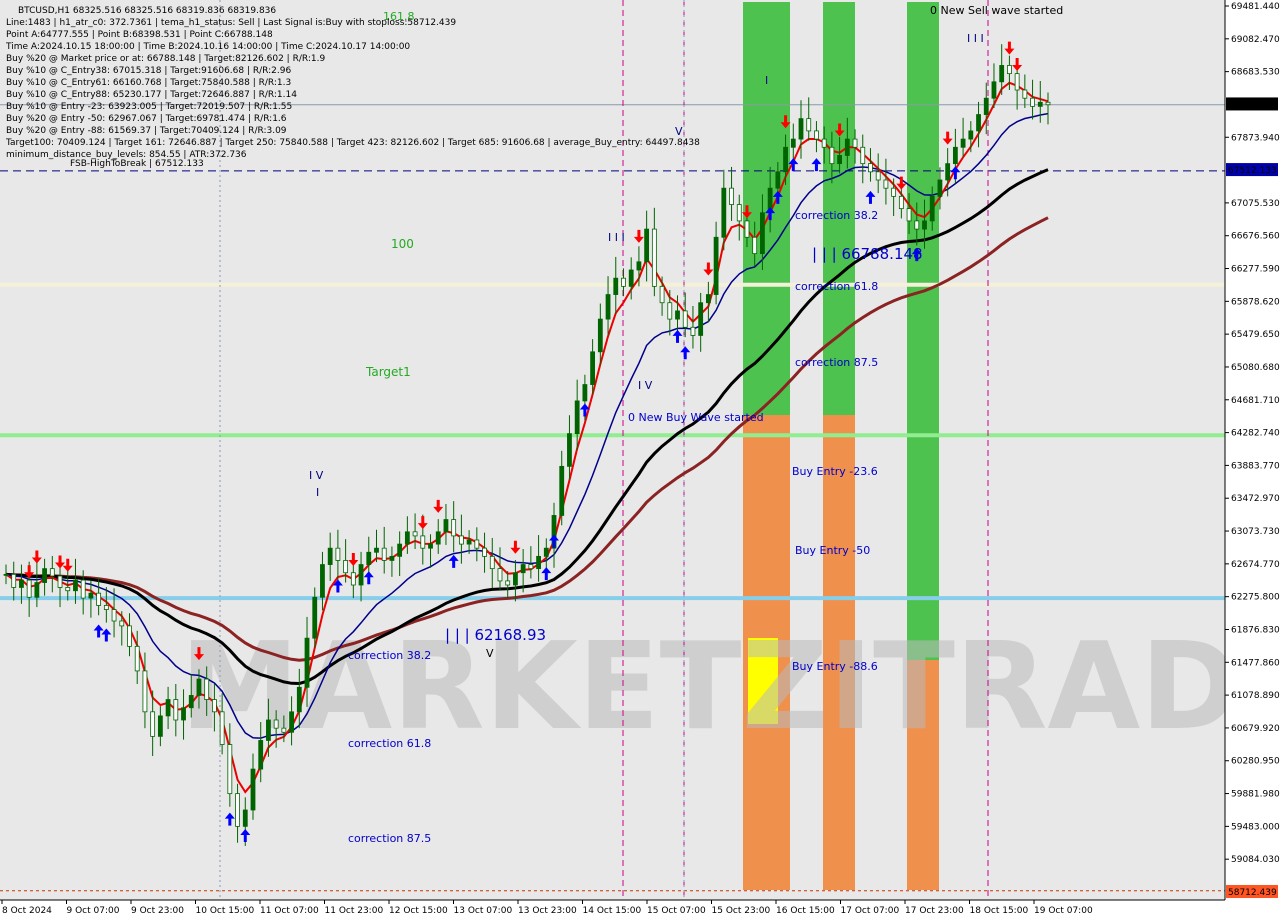  I want to click on y-tick-label: 61078.890, so click(1255, 696).